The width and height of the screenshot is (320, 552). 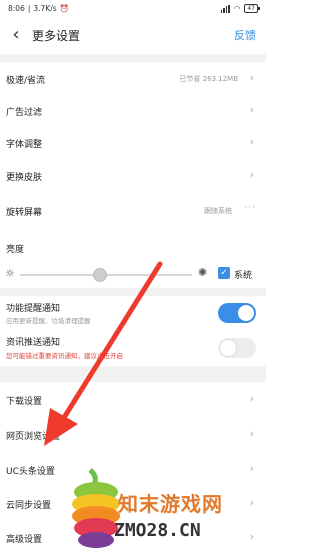 I want to click on settings-row-skin: 更换皮肤 ›, so click(x=133, y=175).